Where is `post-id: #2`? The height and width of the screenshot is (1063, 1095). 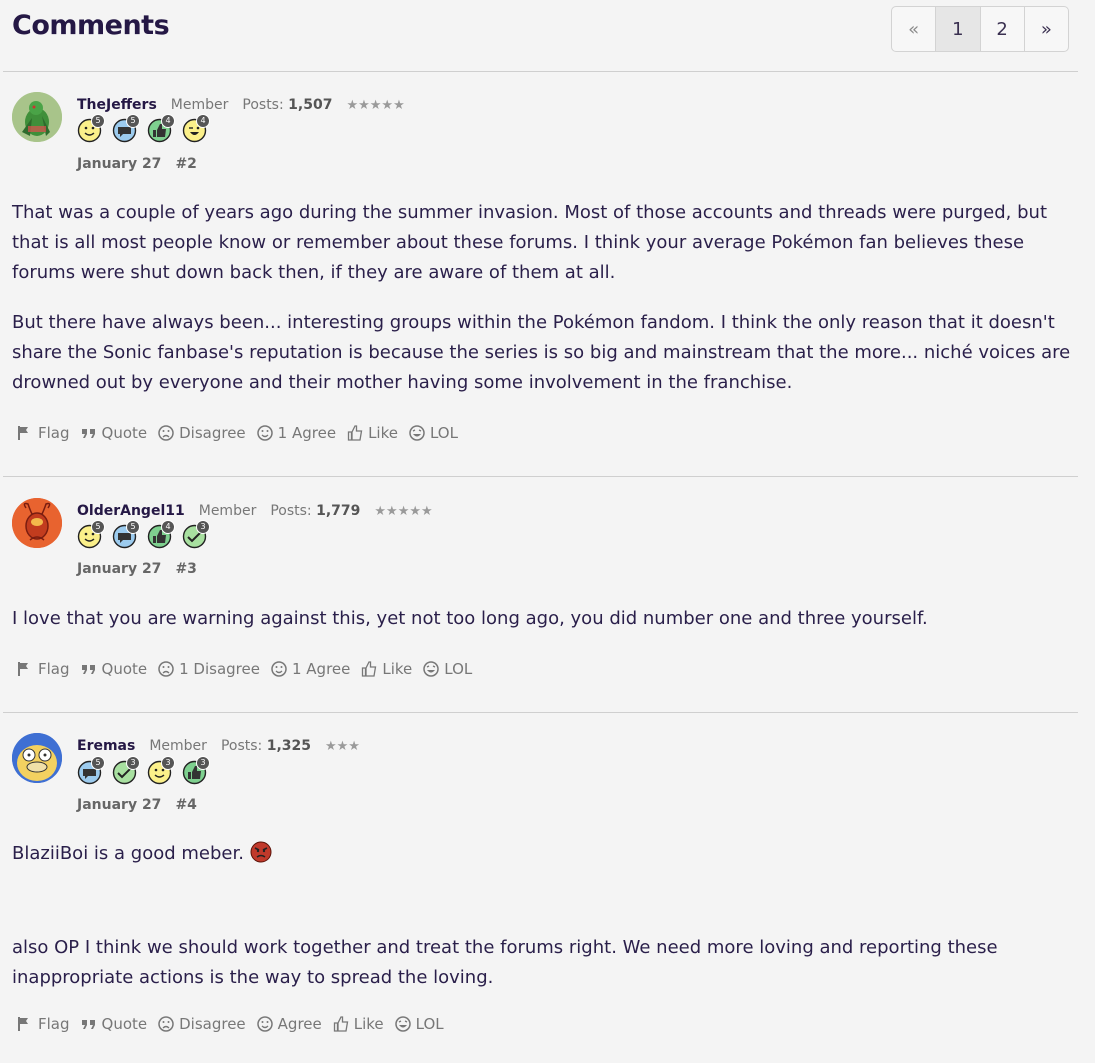 post-id: #2 is located at coordinates (185, 164).